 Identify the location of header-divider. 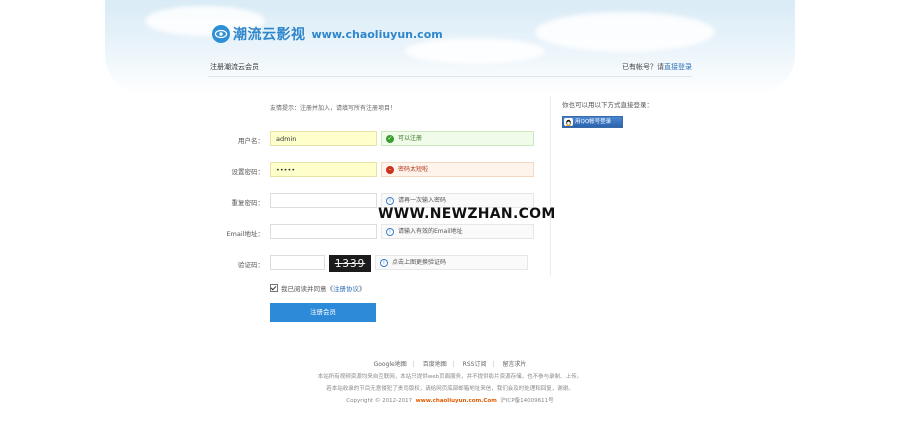
(450, 76).